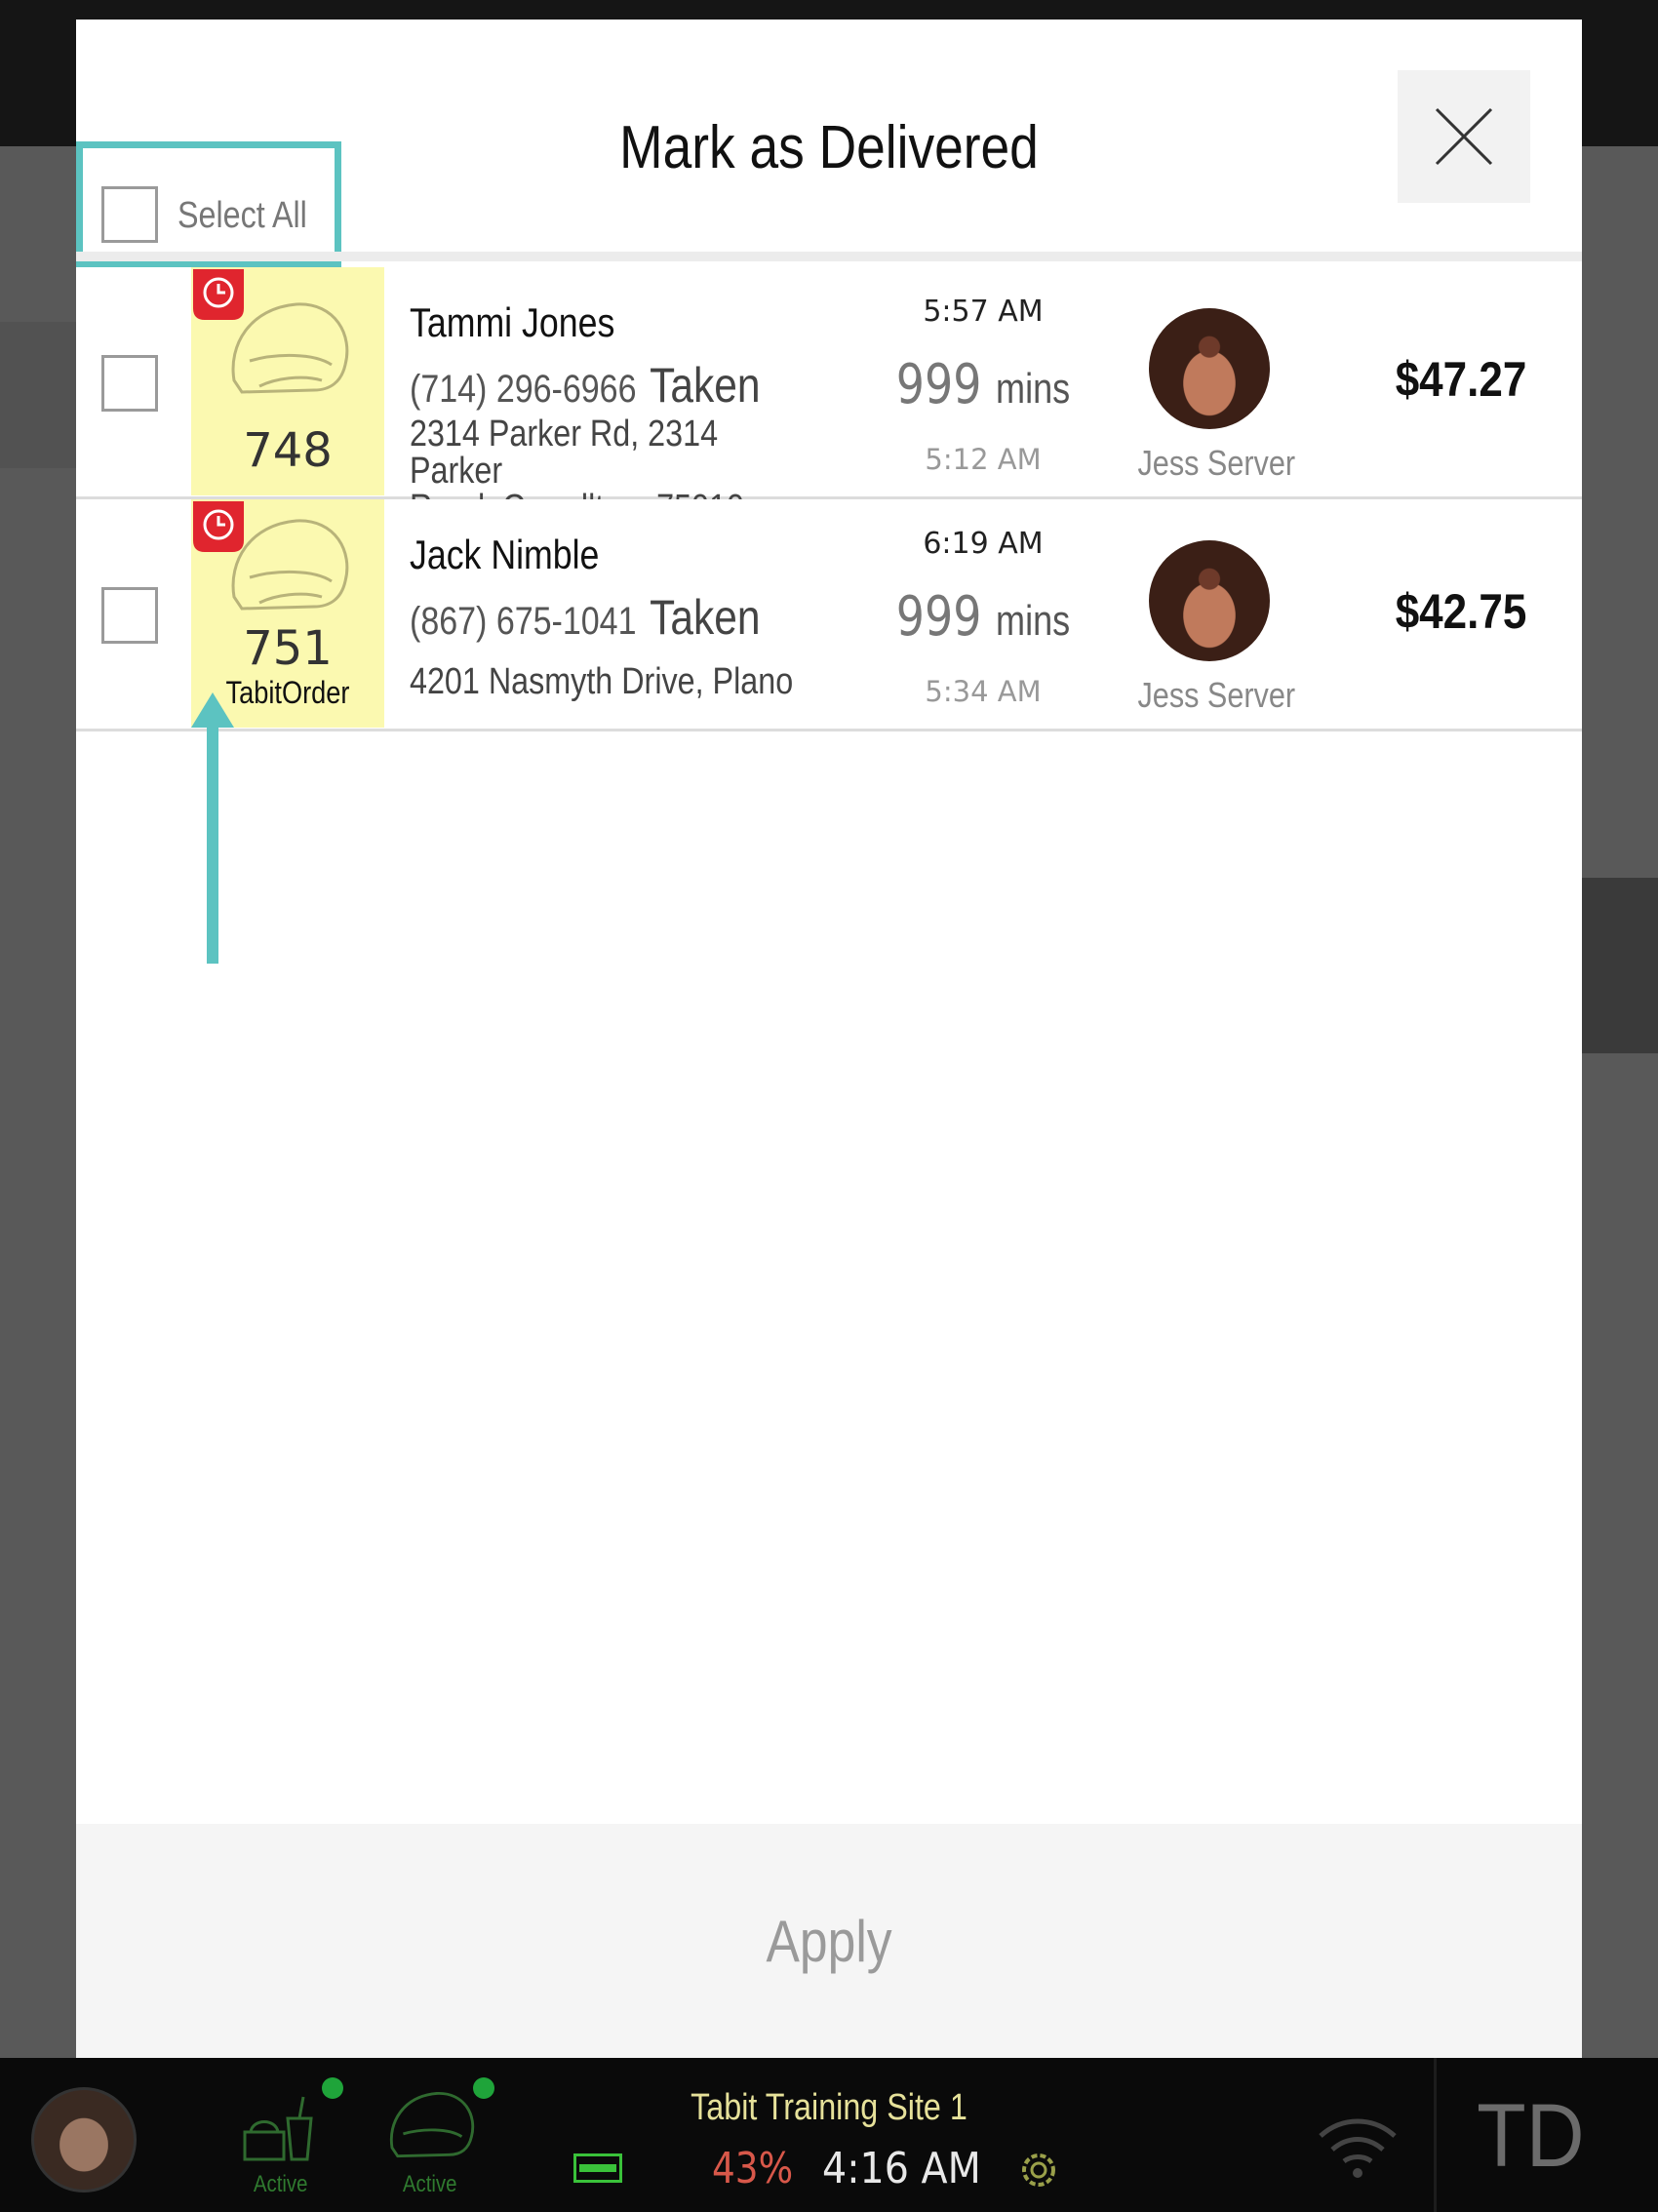 The image size is (1658, 2212). I want to click on select-all-label: Select All, so click(243, 215).